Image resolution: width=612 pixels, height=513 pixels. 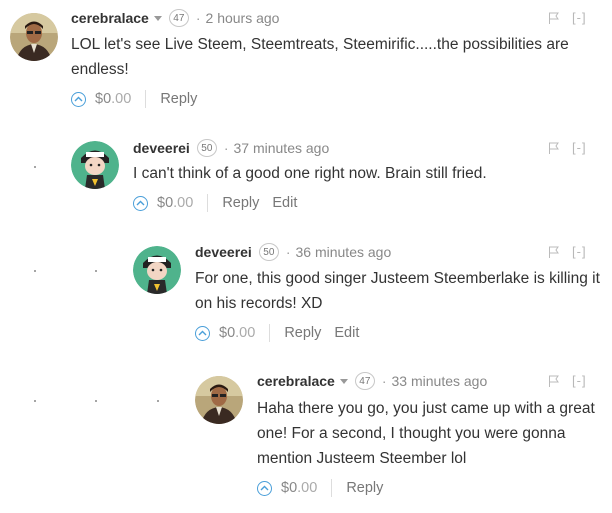 What do you see at coordinates (440, 381) in the screenshot?
I see `timestamp: 33 minutes ago` at bounding box center [440, 381].